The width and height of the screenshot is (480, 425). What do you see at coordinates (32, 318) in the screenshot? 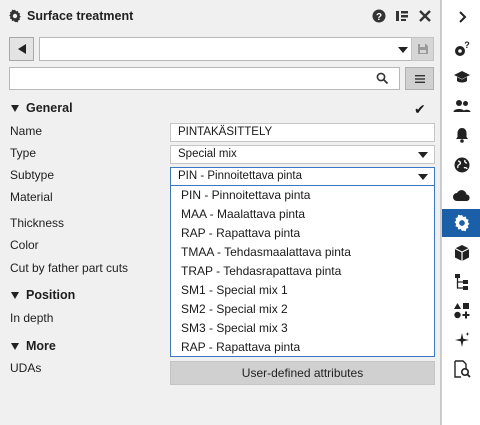
I see `label-in-depth: In depth` at bounding box center [32, 318].